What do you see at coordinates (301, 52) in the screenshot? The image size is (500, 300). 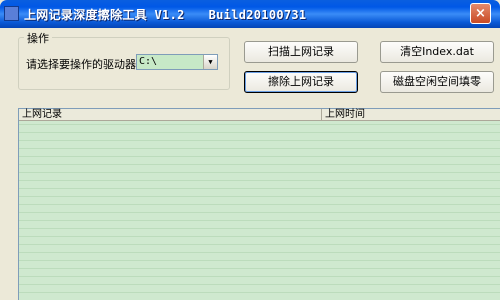 I see `scan-records-button: 扫描上网记录` at bounding box center [301, 52].